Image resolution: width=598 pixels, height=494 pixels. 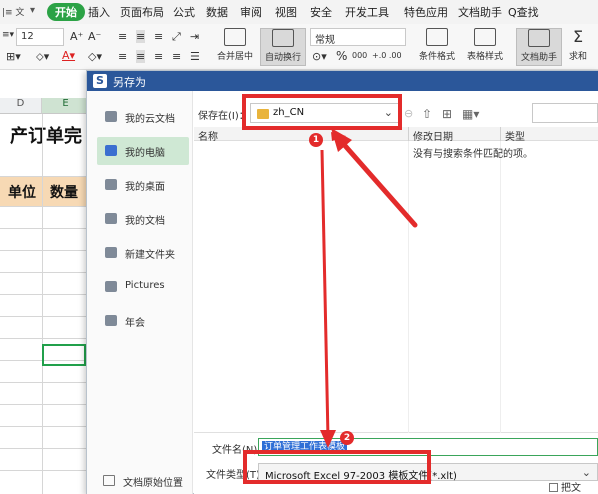 I want to click on sigma-icon: Σ, so click(x=578, y=36).